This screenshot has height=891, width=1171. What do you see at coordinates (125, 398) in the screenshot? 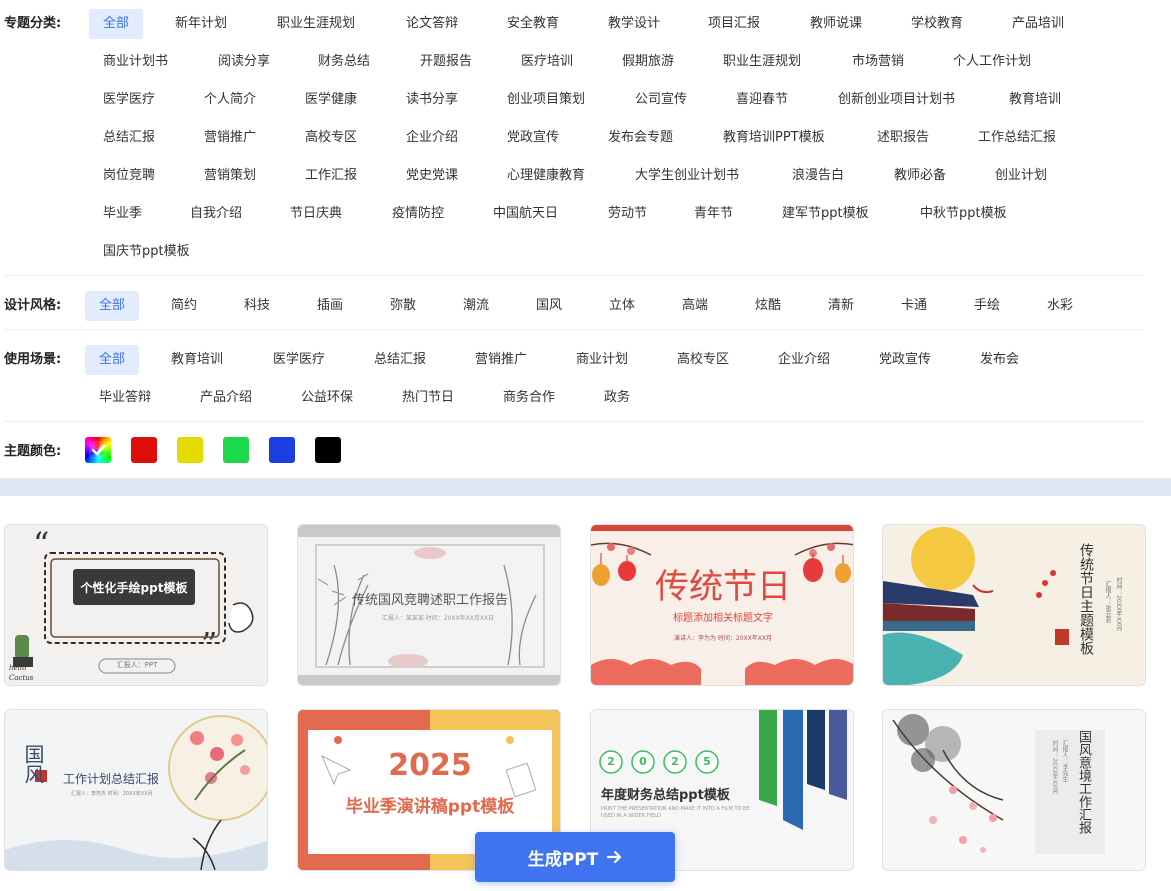
I see `scene-tag: 毕业答辩` at bounding box center [125, 398].